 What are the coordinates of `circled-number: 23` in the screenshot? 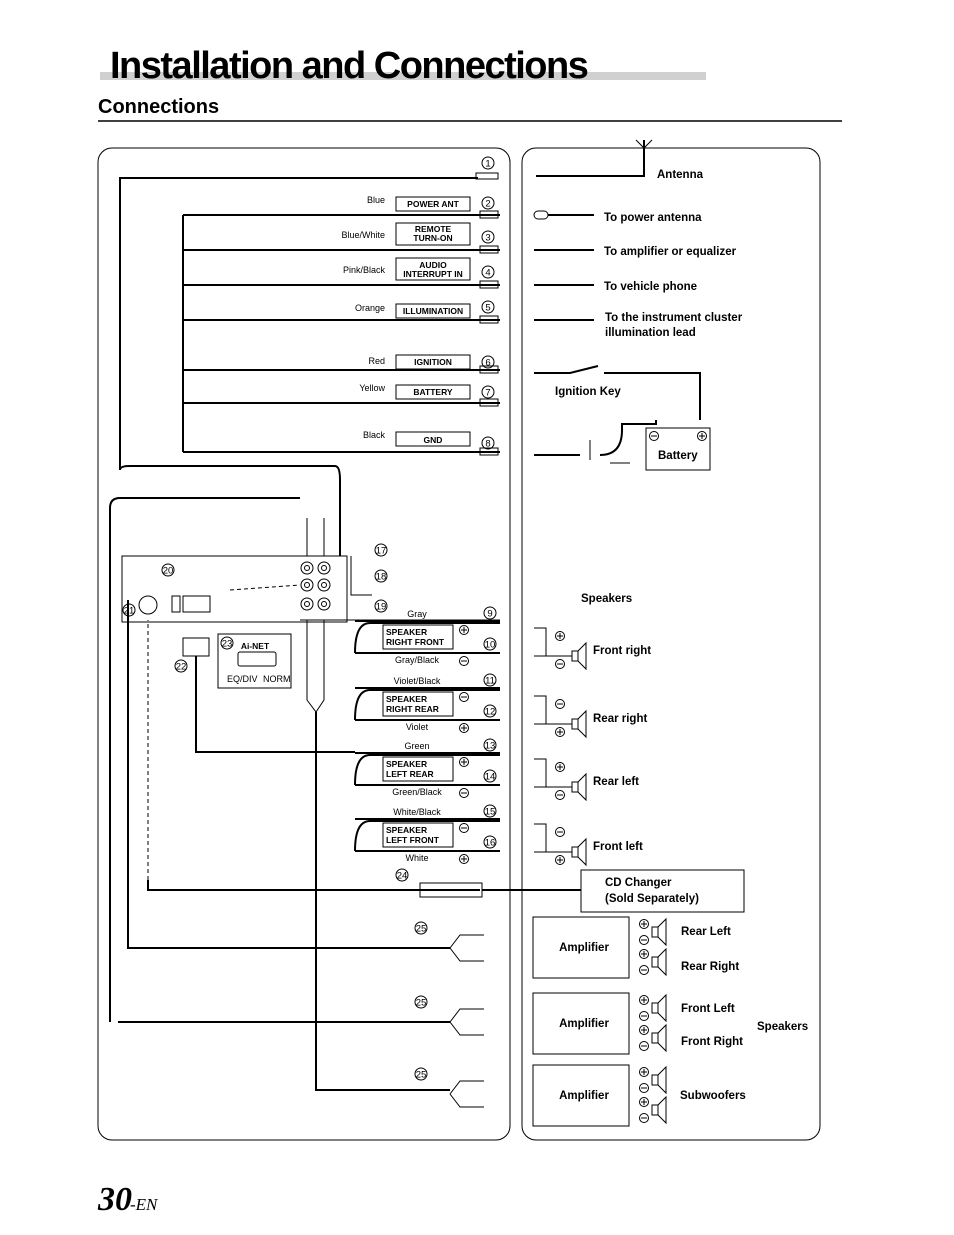 It's located at (227, 644).